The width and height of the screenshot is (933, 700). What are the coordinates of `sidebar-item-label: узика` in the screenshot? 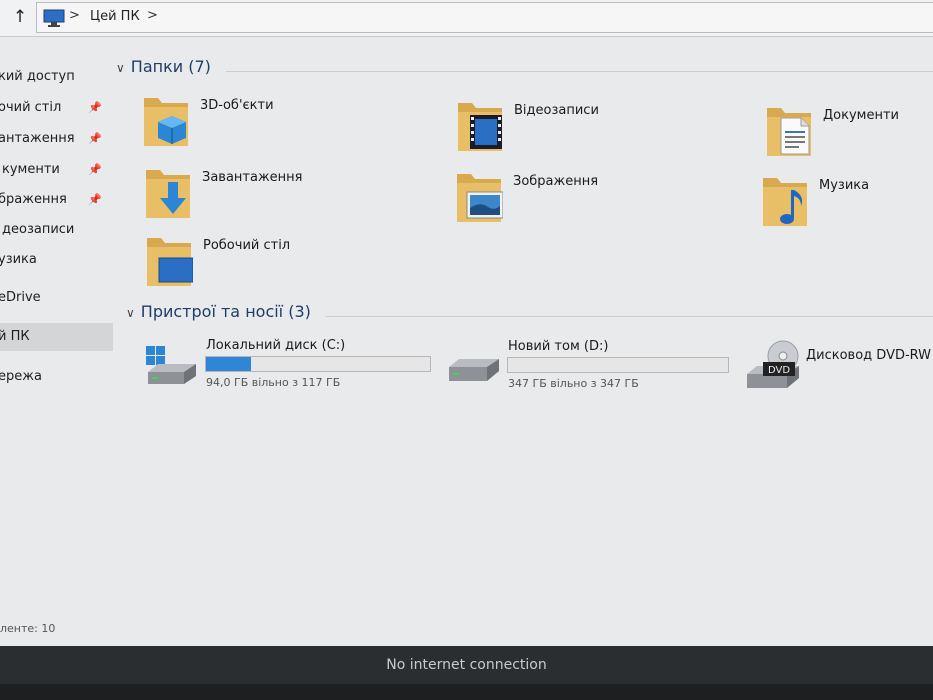 It's located at (18, 259).